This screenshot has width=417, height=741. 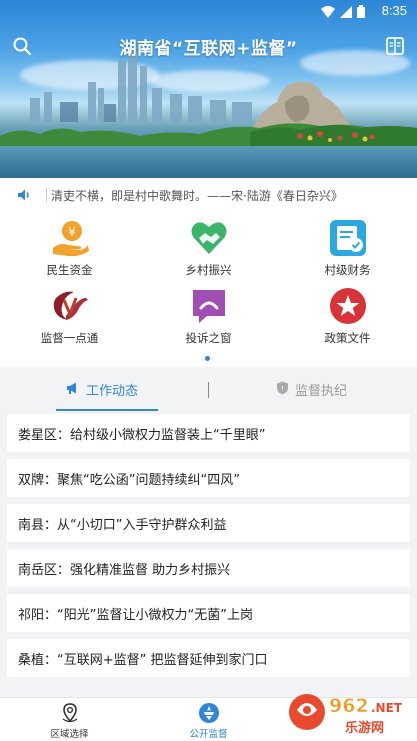 What do you see at coordinates (349, 706) in the screenshot?
I see `svg-text: 962` at bounding box center [349, 706].